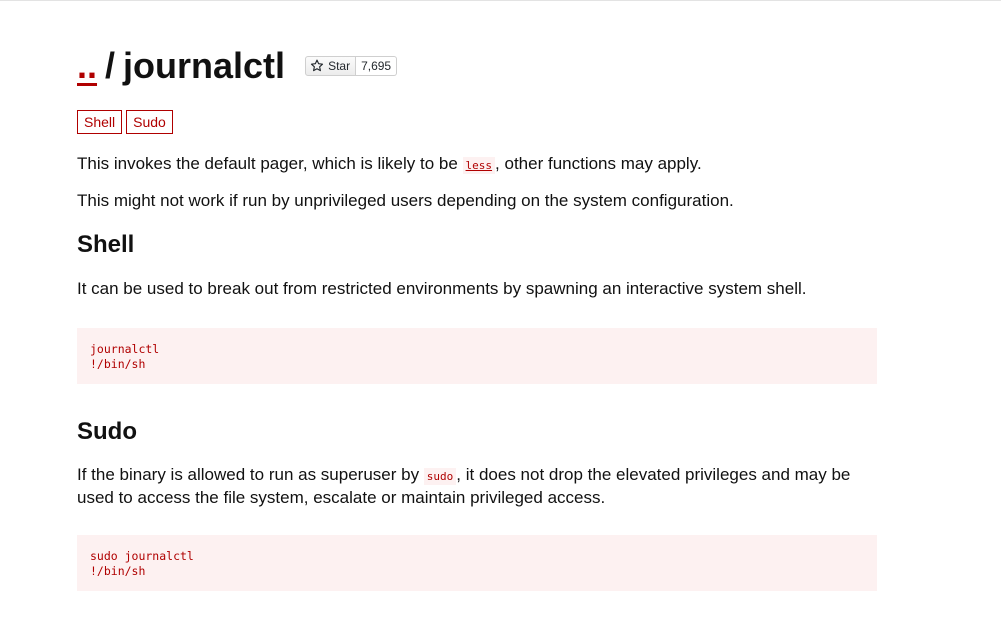 This screenshot has height=626, width=1001. What do you see at coordinates (106, 244) in the screenshot?
I see `section-heading-shell: Shell` at bounding box center [106, 244].